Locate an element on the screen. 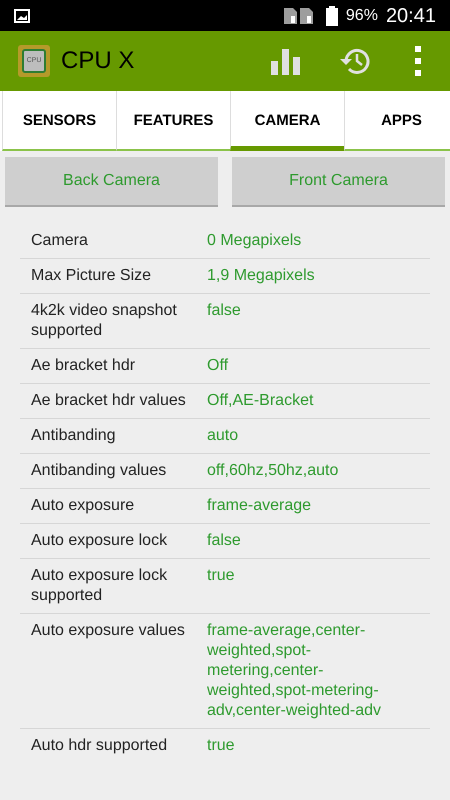  property-value: frame-average,center-weighted,spot-metering,center-weighted,spot-metering-adv,center-weighted-adv is located at coordinates (294, 671).